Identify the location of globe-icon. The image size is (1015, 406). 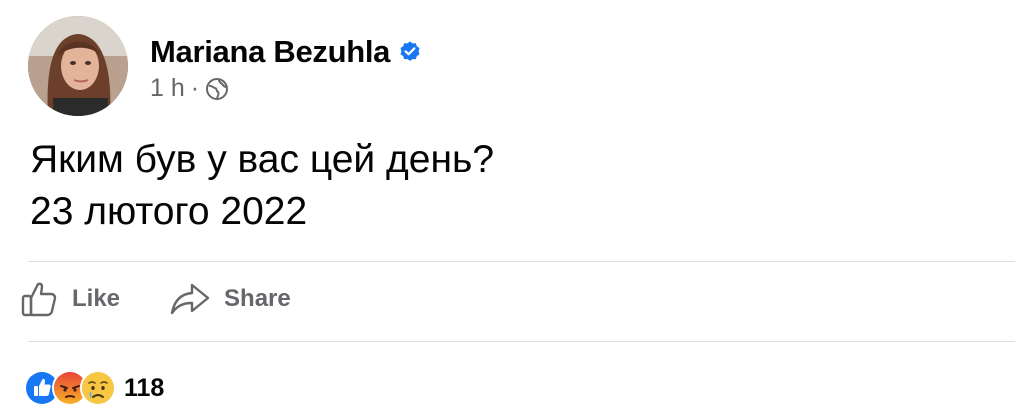
(217, 89).